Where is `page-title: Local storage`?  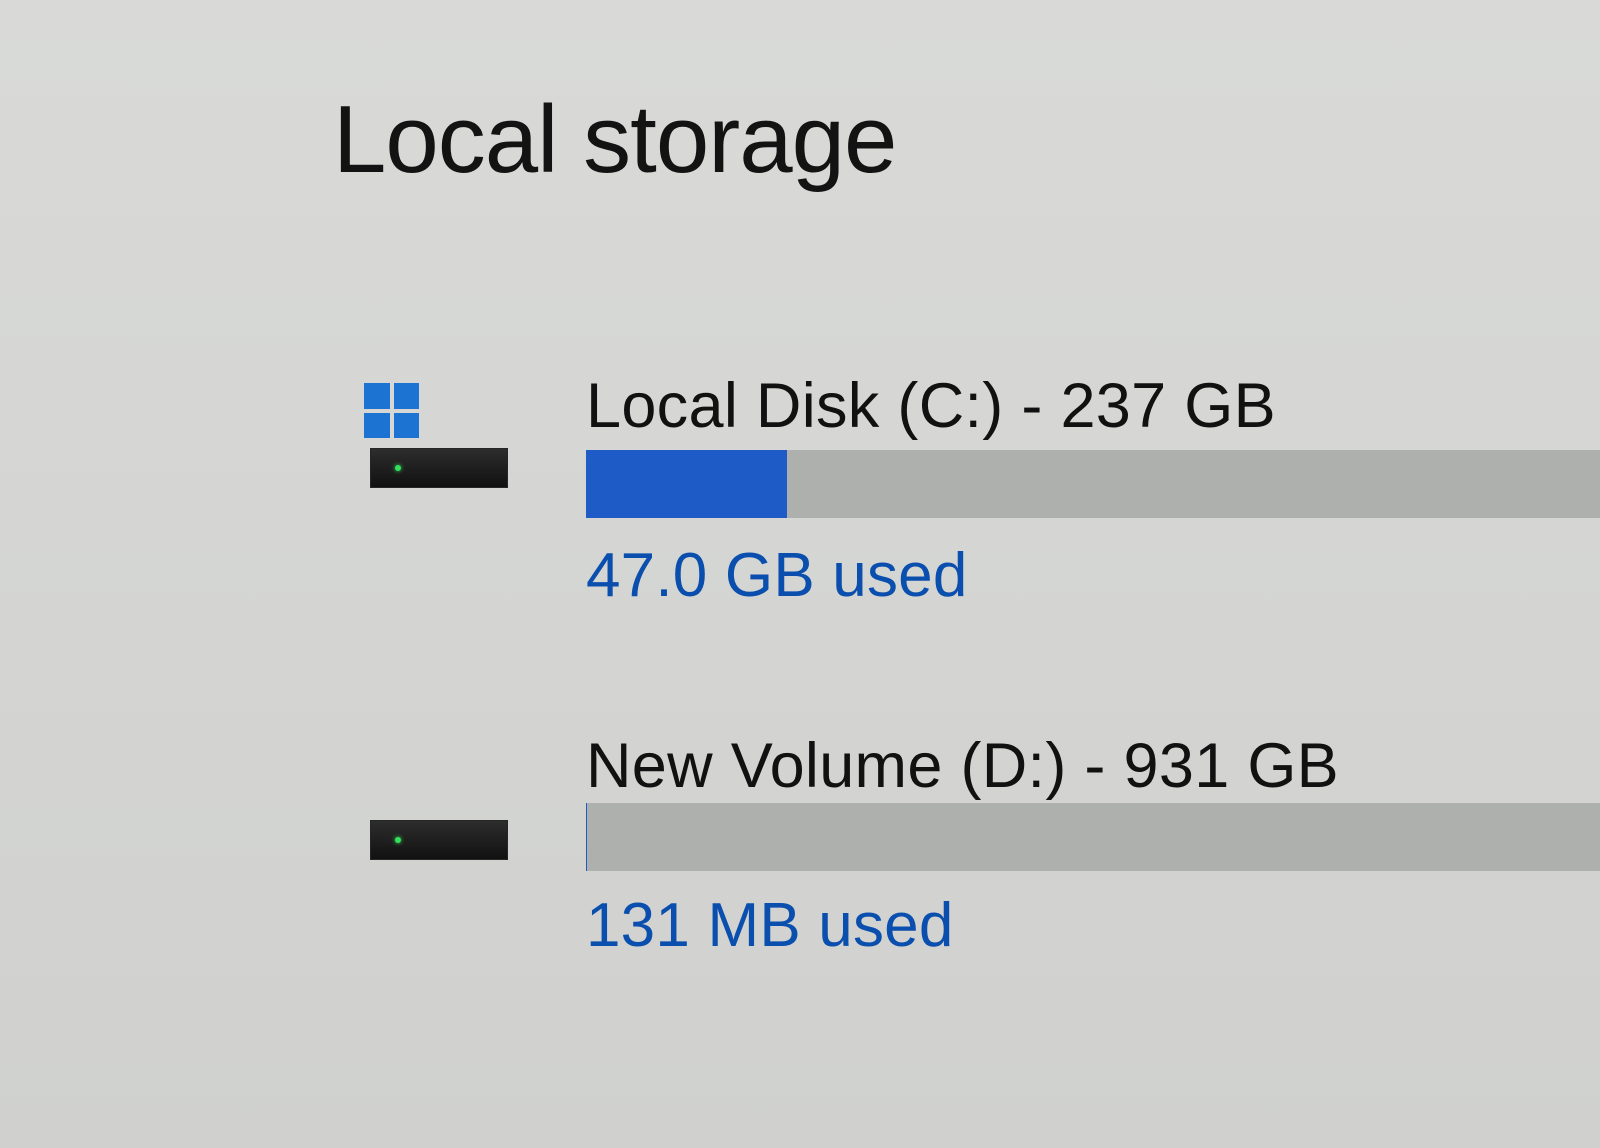
page-title: Local storage is located at coordinates (615, 139).